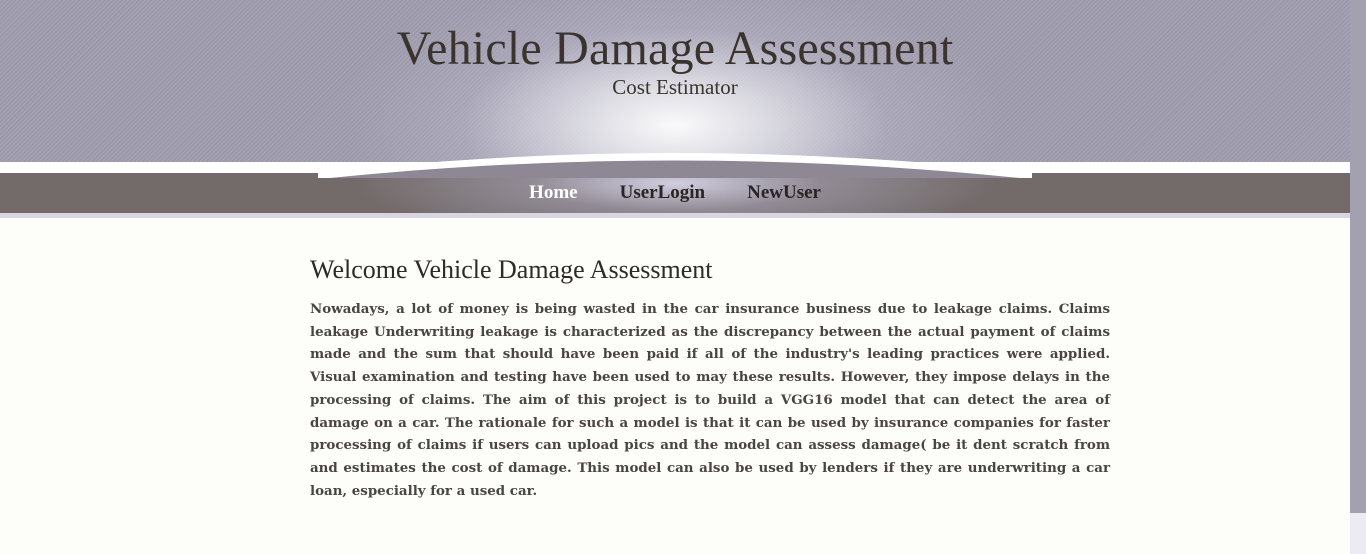 This screenshot has height=554, width=1366. Describe the element at coordinates (663, 193) in the screenshot. I see `nav-link-userlogin: UserLogin` at that location.